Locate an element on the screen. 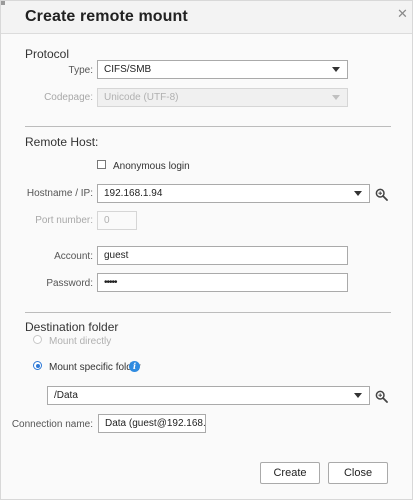 The height and width of the screenshot is (500, 413). mount-directly-label: Mount directly is located at coordinates (80, 341).